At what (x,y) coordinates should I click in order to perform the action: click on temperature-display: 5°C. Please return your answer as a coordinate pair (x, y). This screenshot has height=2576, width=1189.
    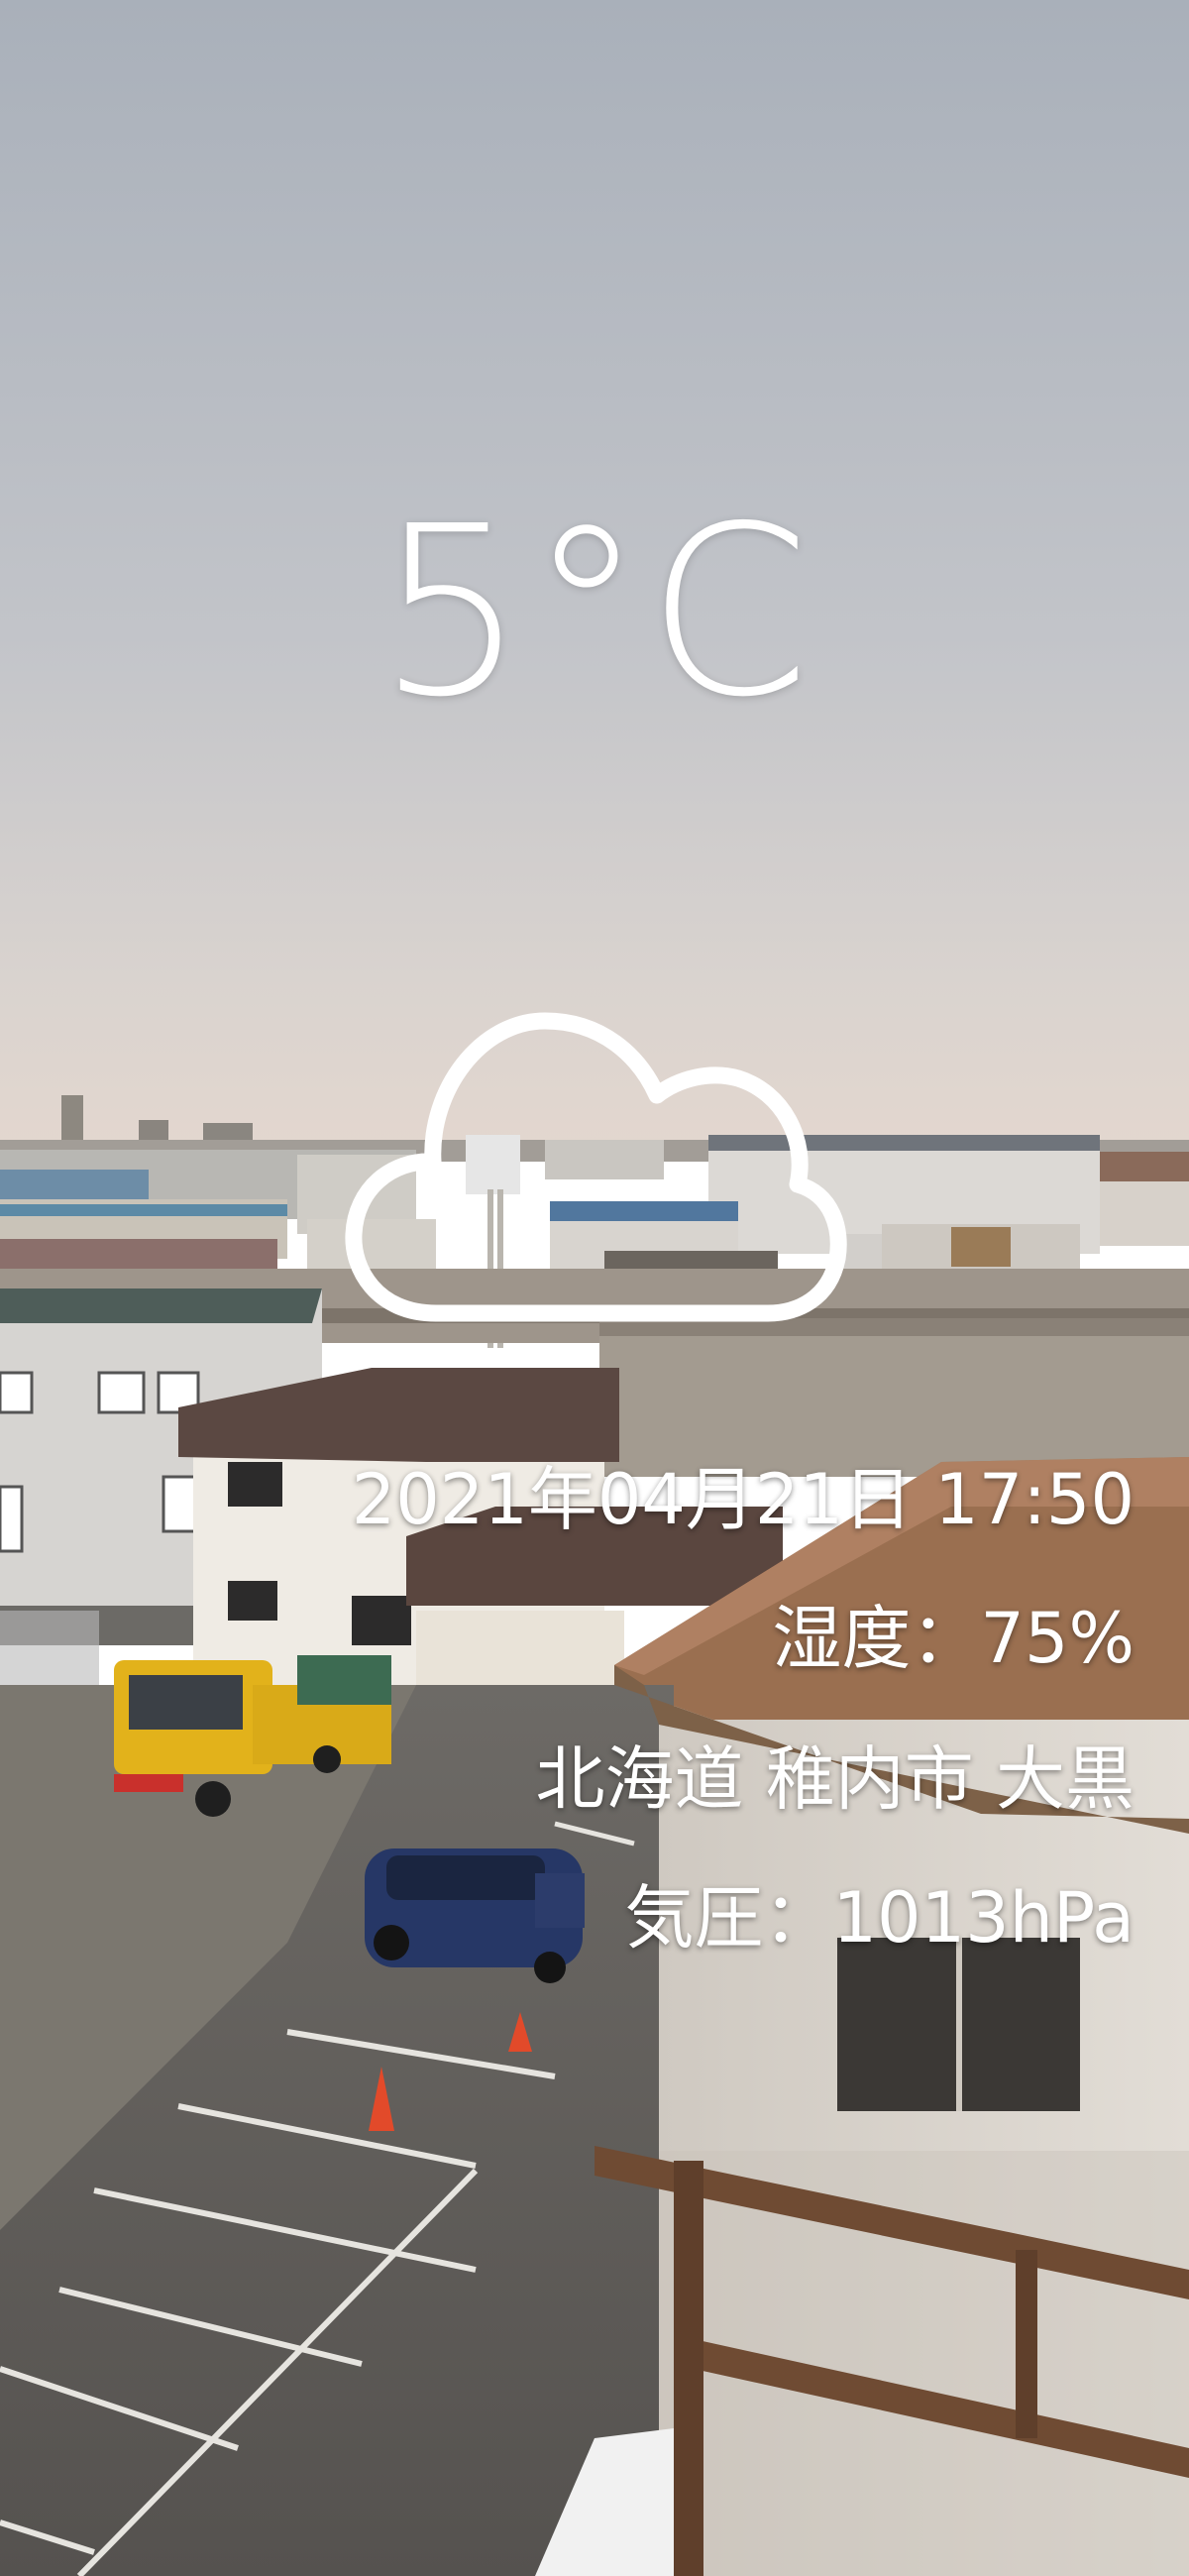
    Looking at the image, I should click on (594, 612).